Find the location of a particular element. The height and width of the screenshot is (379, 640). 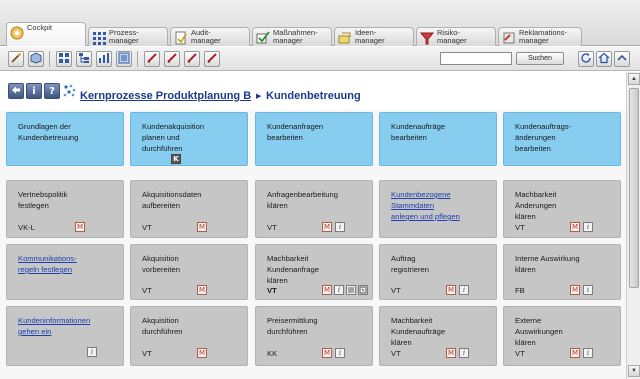

breadcrumb-parent-link: Kernprozesse Produktplanung B is located at coordinates (165, 96).